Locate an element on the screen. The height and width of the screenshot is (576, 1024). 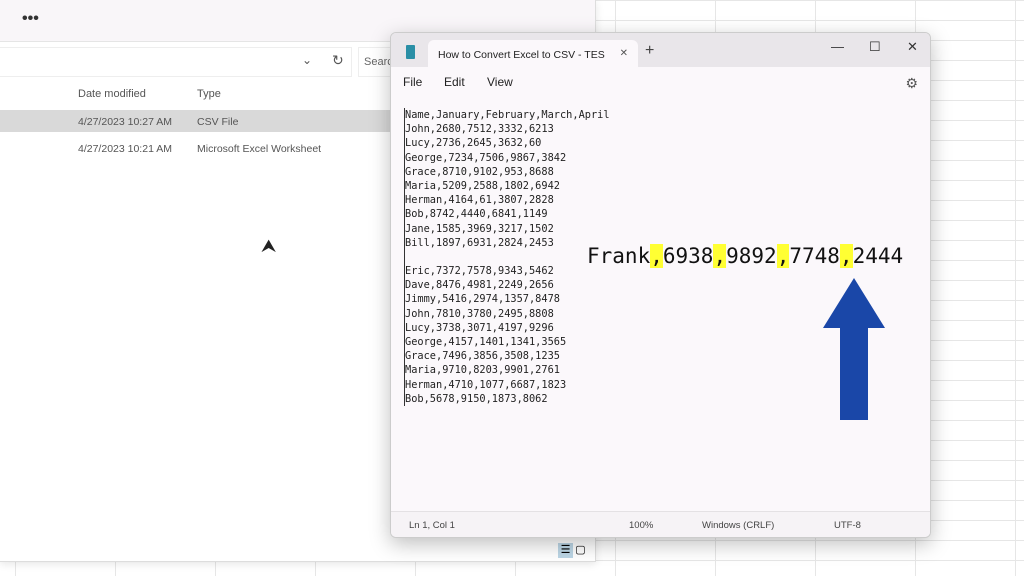
csv-value: 9892 is located at coordinates (751, 256).